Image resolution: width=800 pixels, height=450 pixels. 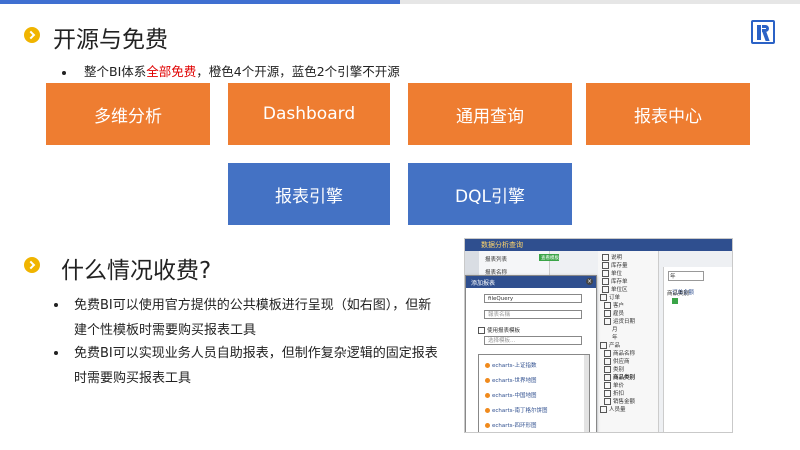 I want to click on section-title-open-source: 开源与免费, so click(x=110, y=40).